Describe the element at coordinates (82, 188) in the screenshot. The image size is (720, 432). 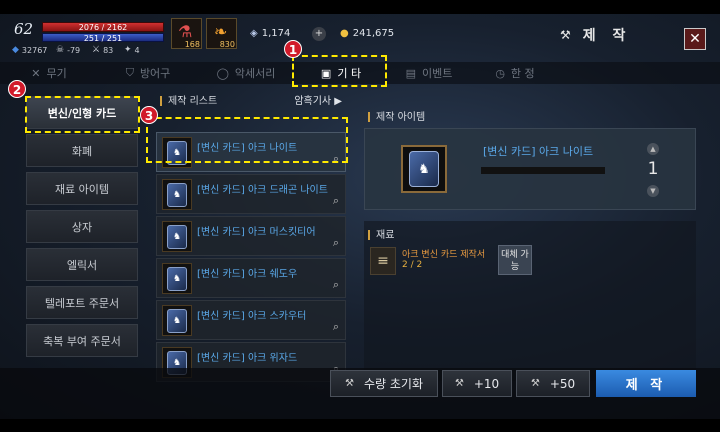
I see `category-material: 재료 아이템` at that location.